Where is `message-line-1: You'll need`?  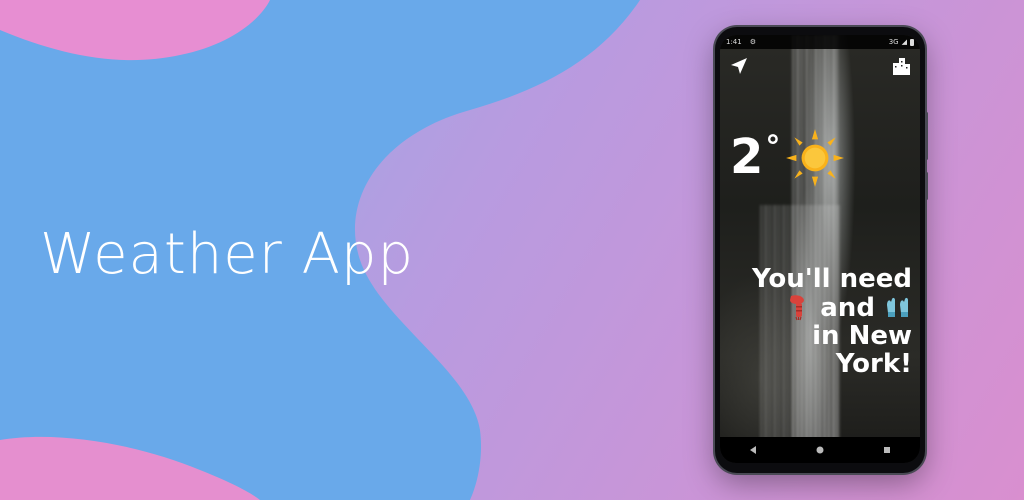 message-line-1: You'll need is located at coordinates (831, 279).